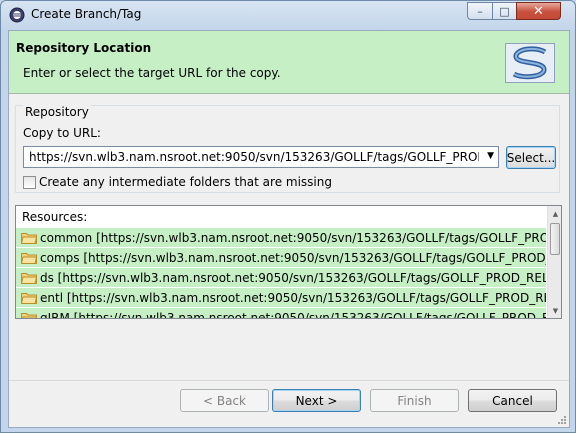  Describe the element at coordinates (17, 15) in the screenshot. I see `eclipse-app-icon` at that location.